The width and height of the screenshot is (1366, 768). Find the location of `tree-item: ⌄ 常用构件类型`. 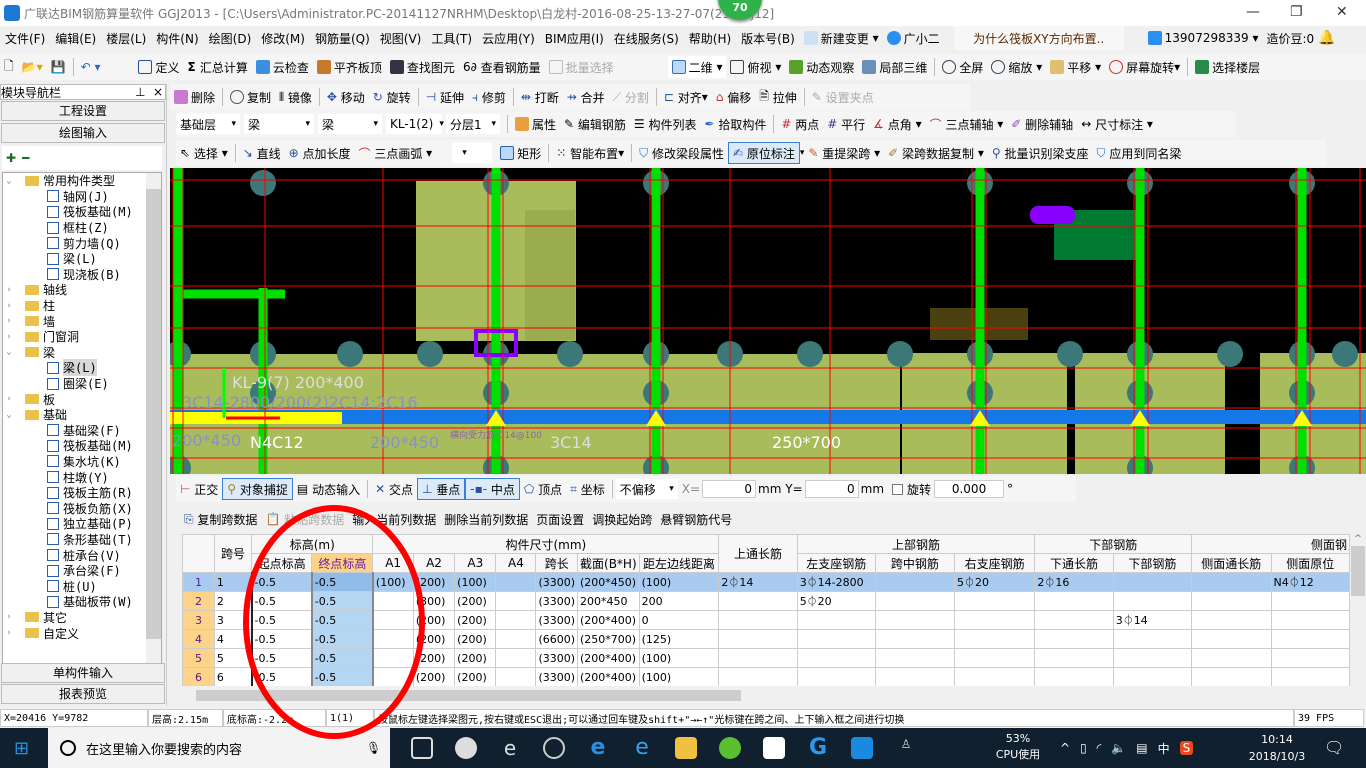

tree-item: ⌄ 常用构件类型 is located at coordinates (82, 181).